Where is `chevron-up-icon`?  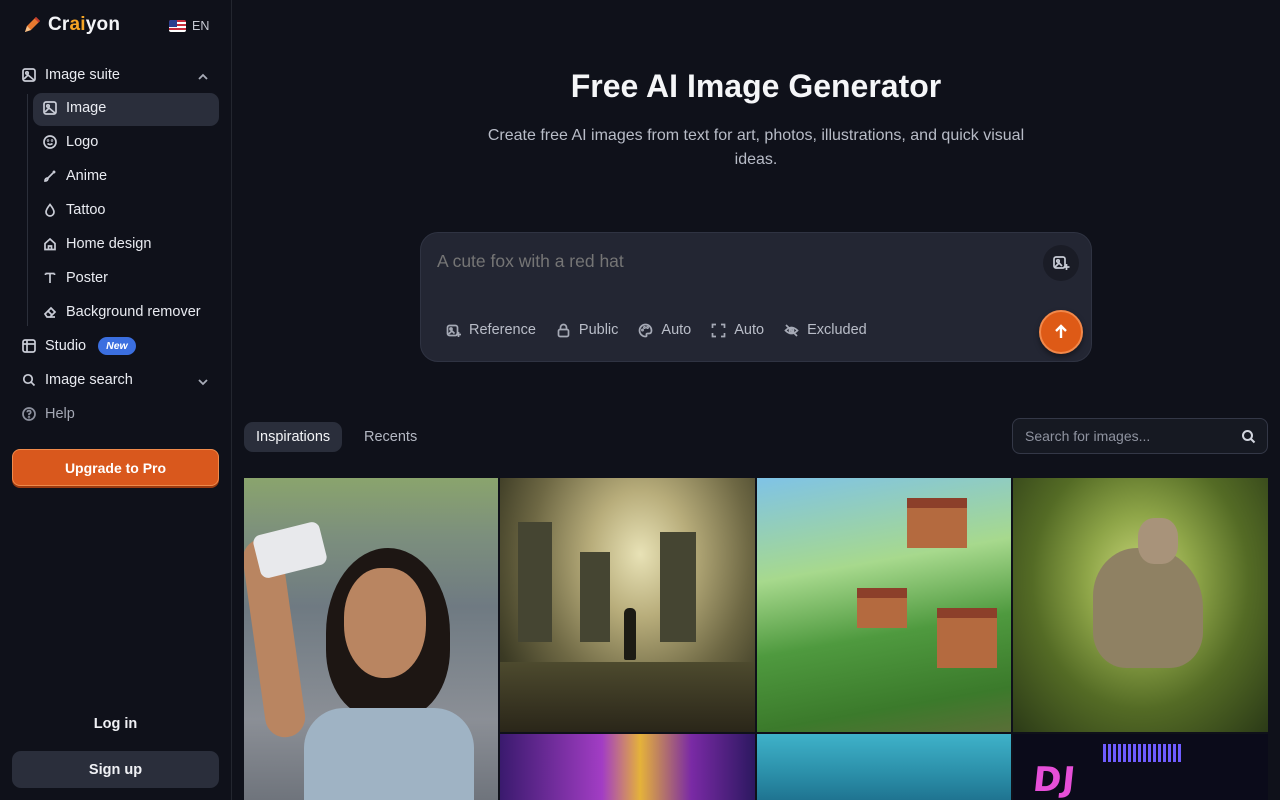 chevron-up-icon is located at coordinates (203, 77).